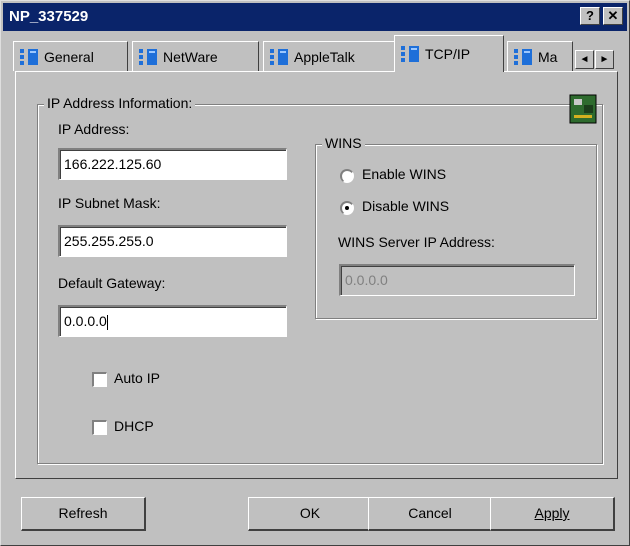 This screenshot has width=630, height=546. I want to click on tab-label: TCP/IP, so click(448, 54).